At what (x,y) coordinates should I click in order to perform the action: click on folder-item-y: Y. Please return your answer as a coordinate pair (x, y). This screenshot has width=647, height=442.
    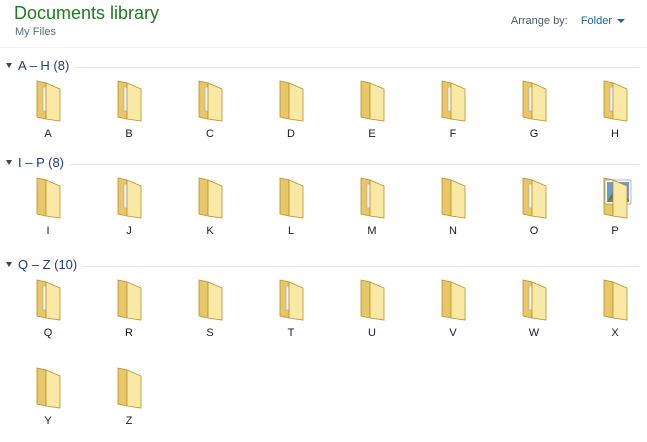
    Looking at the image, I should click on (48, 402).